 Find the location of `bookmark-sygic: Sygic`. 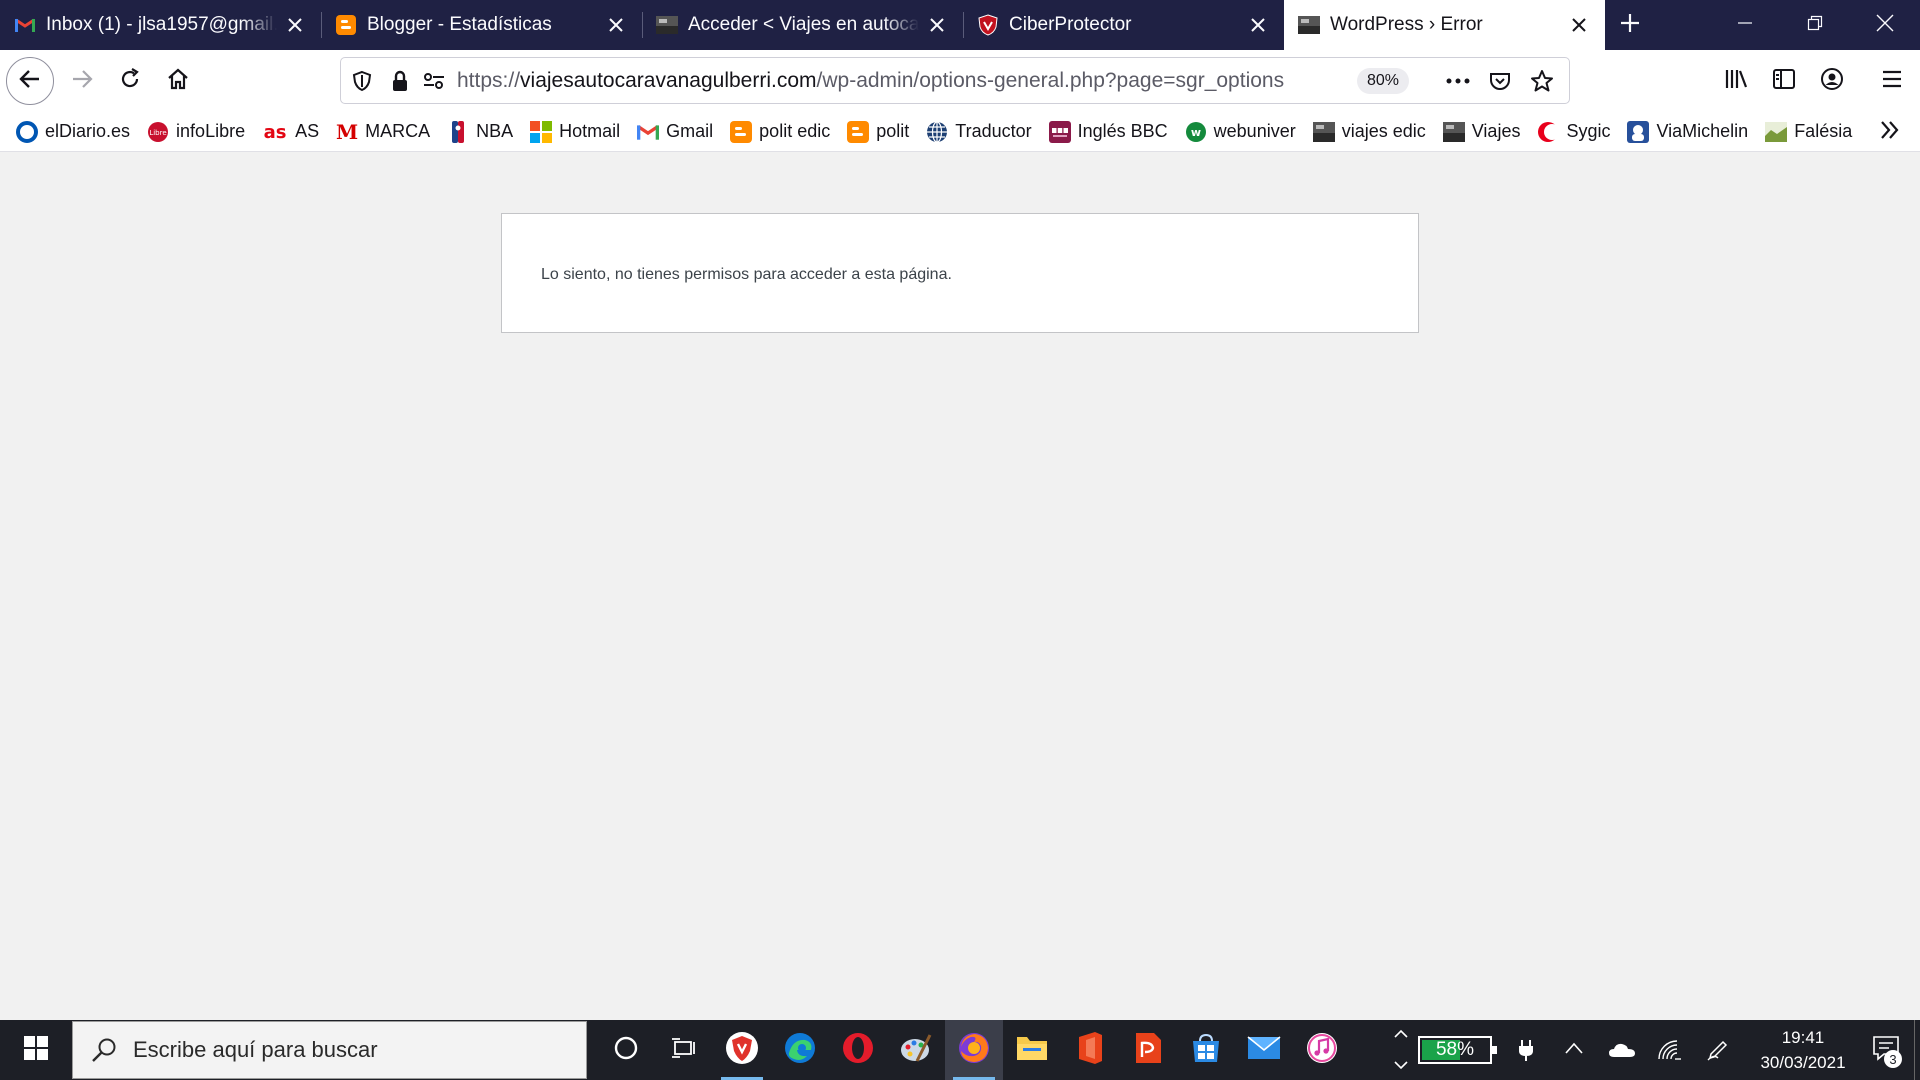

bookmark-sygic: Sygic is located at coordinates (1573, 132).